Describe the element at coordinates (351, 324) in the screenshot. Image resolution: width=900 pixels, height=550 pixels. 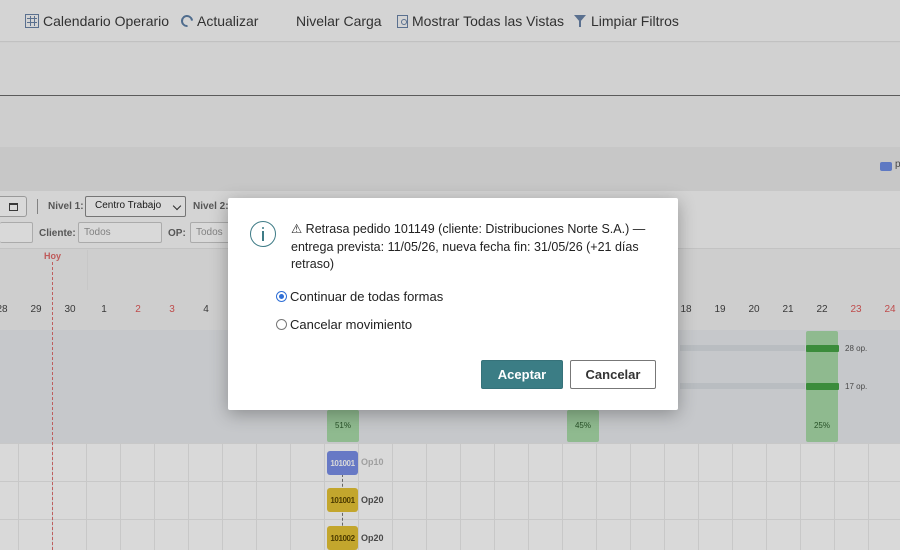
I see `option-cancel-label: Cancelar movimiento` at that location.